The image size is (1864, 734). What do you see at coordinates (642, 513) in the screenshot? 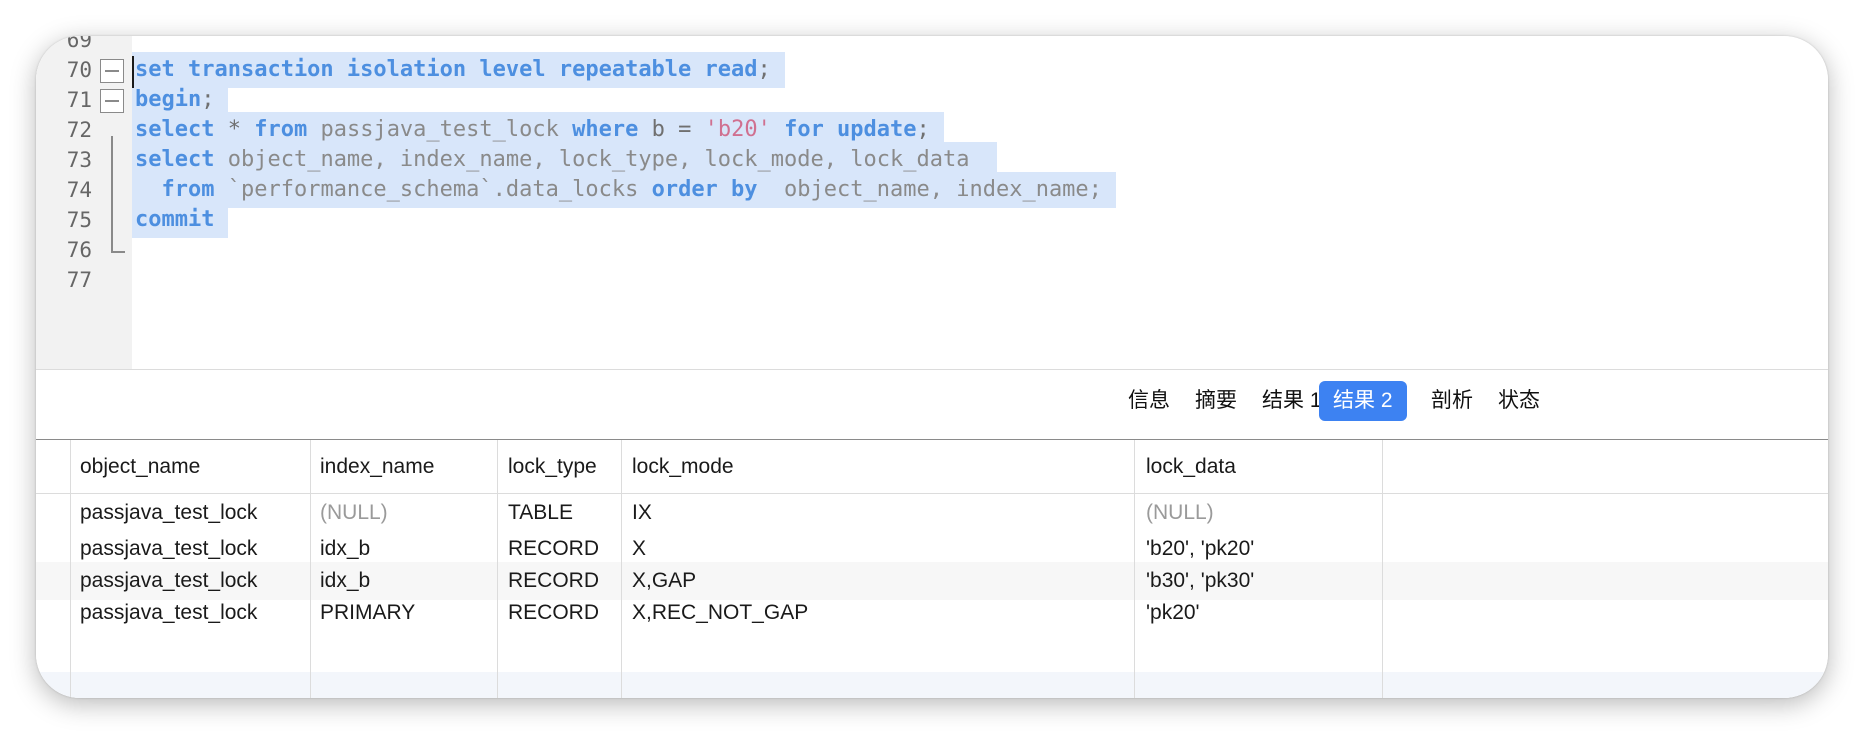
I see `table-cell: IX` at bounding box center [642, 513].